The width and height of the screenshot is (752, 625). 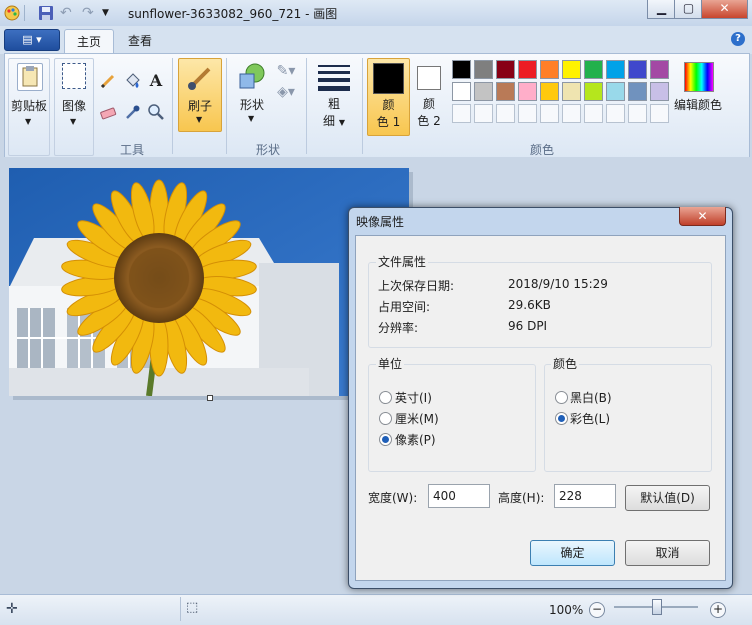 What do you see at coordinates (667, 498) in the screenshot?
I see `default-button: 默认值(D)` at bounding box center [667, 498].